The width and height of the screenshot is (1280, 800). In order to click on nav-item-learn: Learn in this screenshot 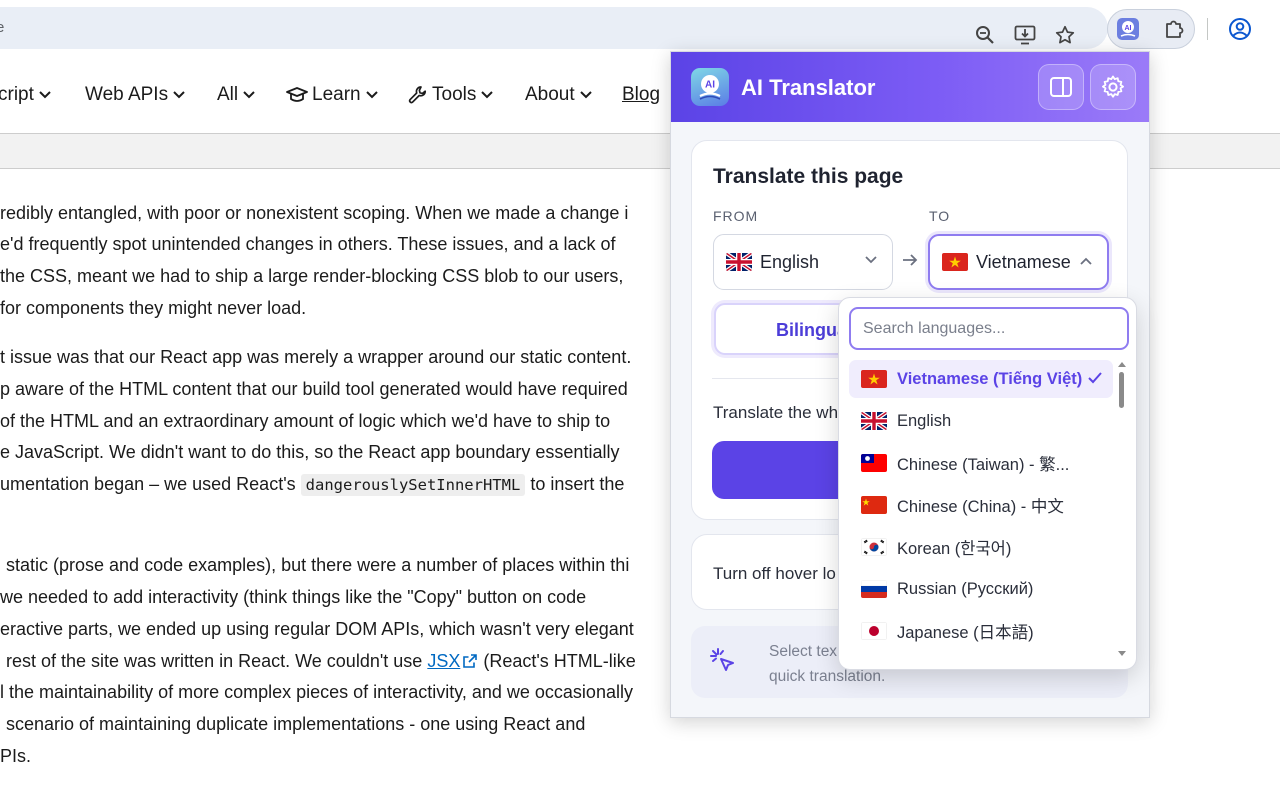, I will do `click(332, 95)`.